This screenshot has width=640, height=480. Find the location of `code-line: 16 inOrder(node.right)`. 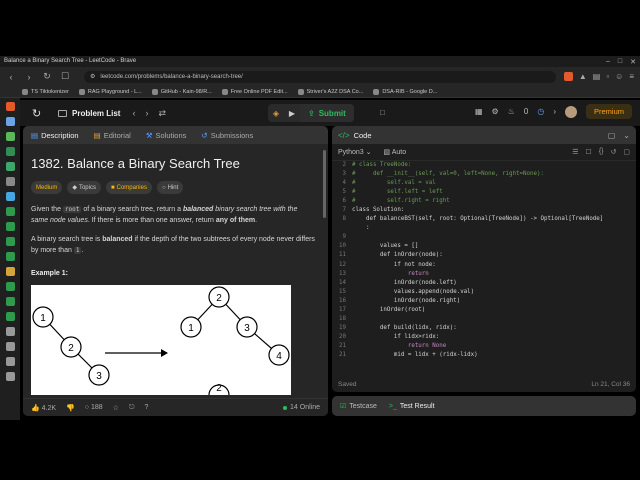

code-line: 16 inOrder(node.right) is located at coordinates (484, 301).